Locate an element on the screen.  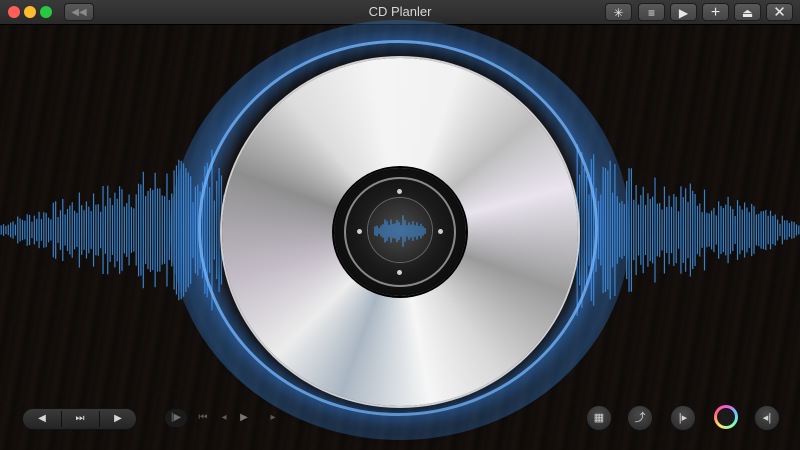
first-track-button: ⏮ is located at coordinates (203, 418).